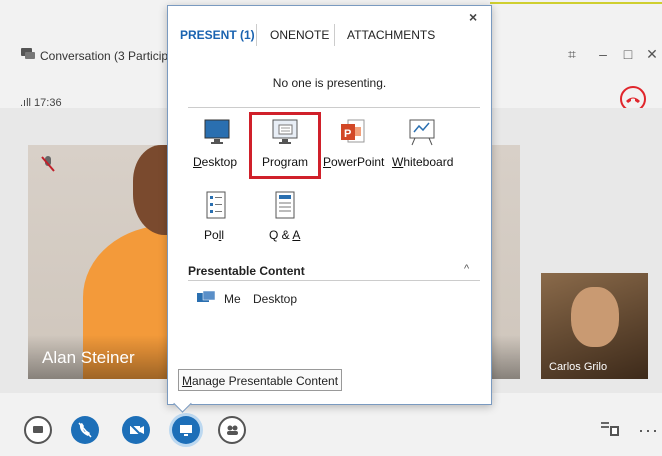 The height and width of the screenshot is (456, 662). I want to click on poll-option-label-pre: Po, so click(211, 235).